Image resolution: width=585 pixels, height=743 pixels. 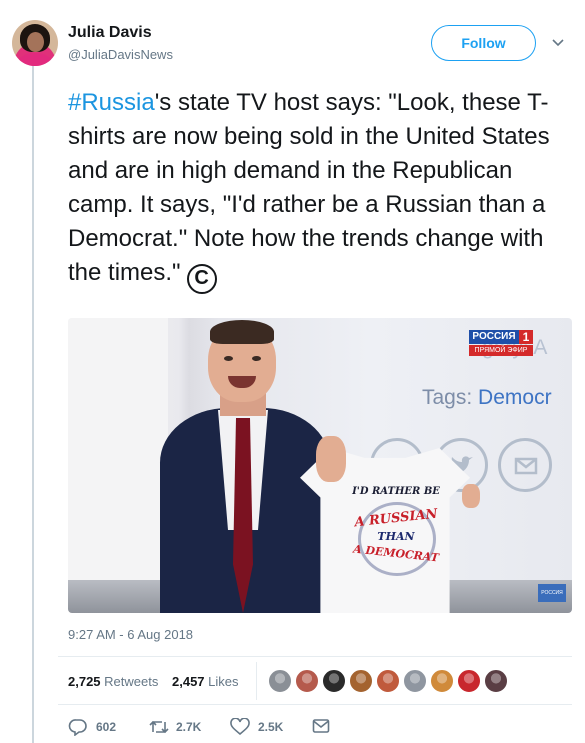 What do you see at coordinates (525, 465) in the screenshot?
I see `screen-mail-icon` at bounding box center [525, 465].